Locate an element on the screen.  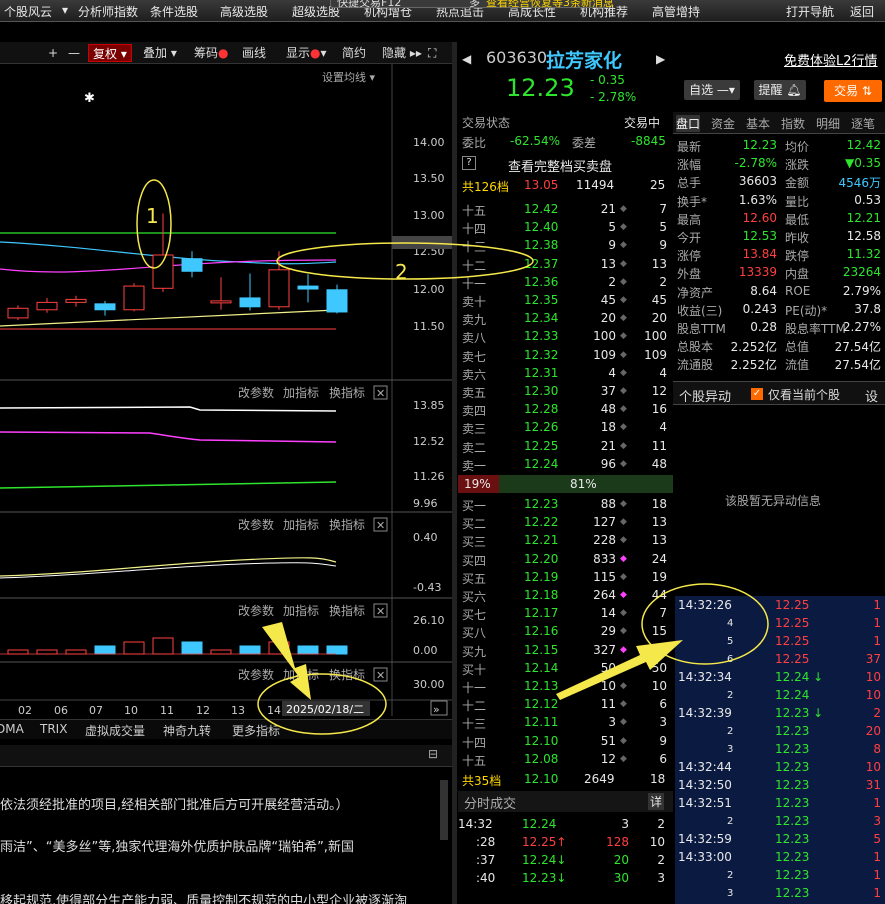
nav-item-9: 高管增持 is located at coordinates (676, 11).